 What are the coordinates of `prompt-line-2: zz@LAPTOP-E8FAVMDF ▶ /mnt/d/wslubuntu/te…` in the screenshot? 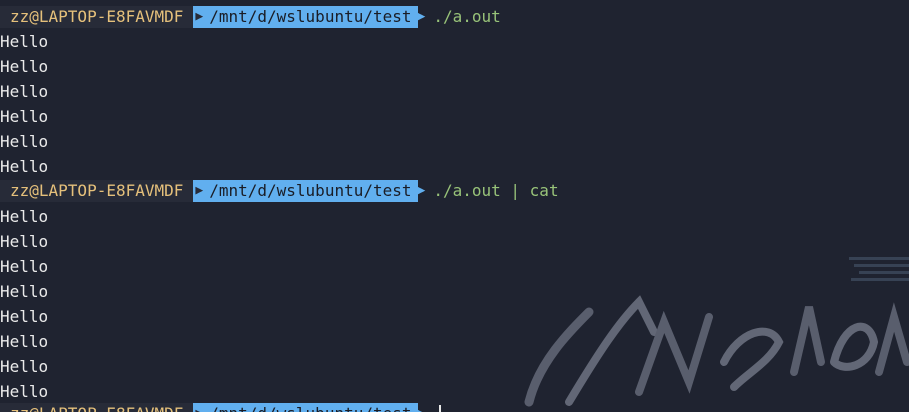 It's located at (279, 191).